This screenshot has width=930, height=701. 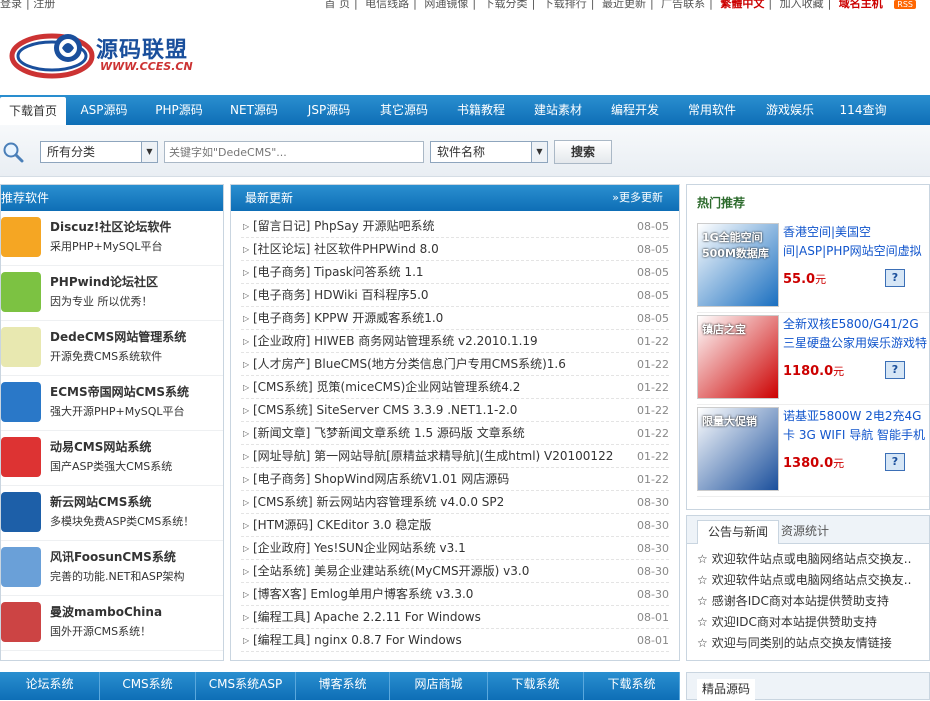 I want to click on nav-item-games: 游戏娱乐, so click(x=790, y=110).